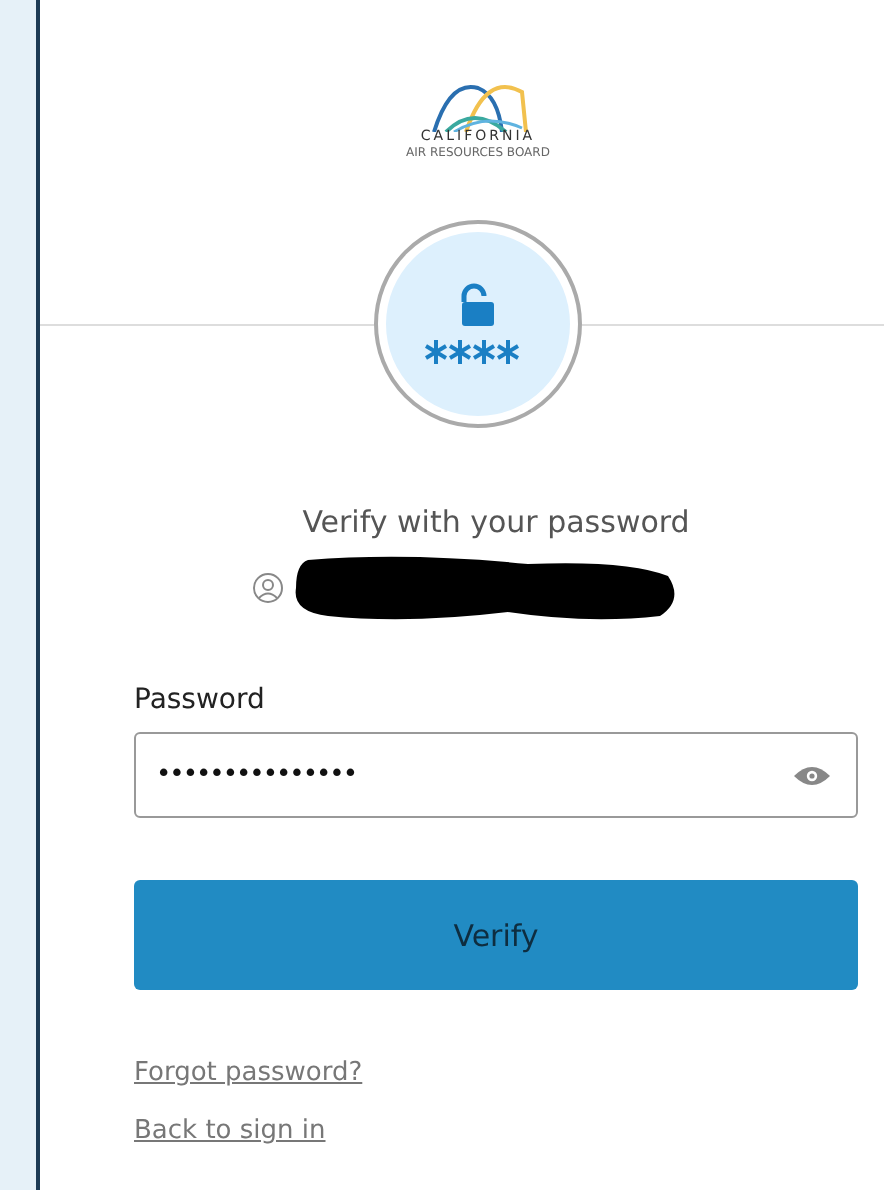 This screenshot has height=1190, width=884. Describe the element at coordinates (496, 775) in the screenshot. I see `password-field: •••••••••••••••` at that location.